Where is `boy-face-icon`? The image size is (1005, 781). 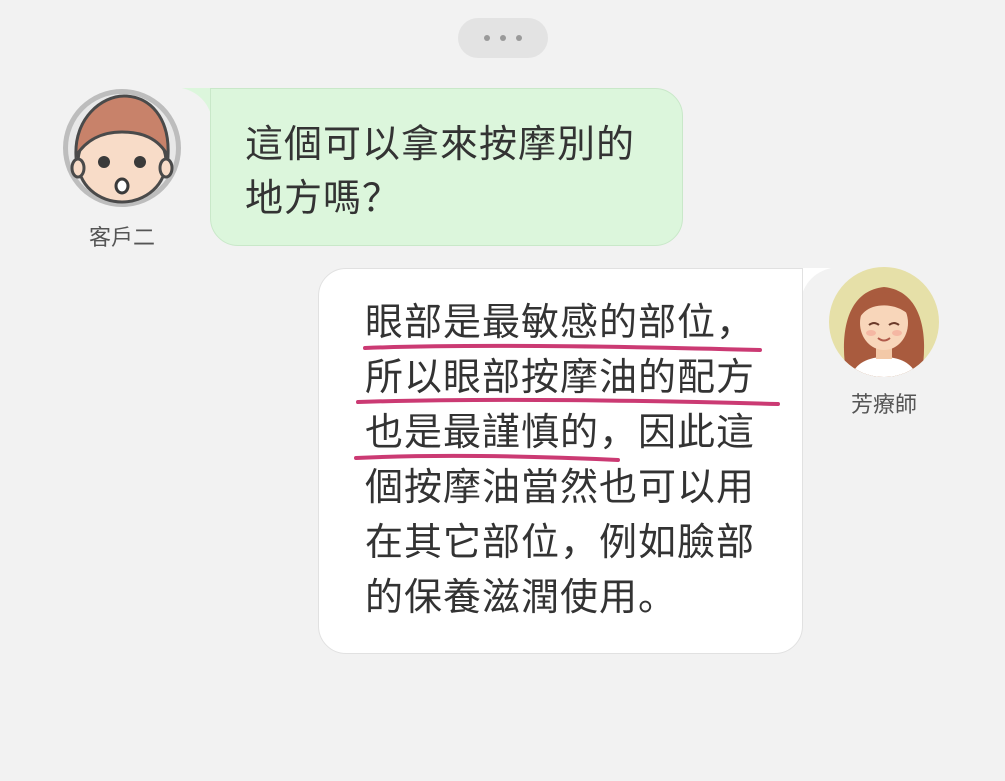 boy-face-icon is located at coordinates (122, 148).